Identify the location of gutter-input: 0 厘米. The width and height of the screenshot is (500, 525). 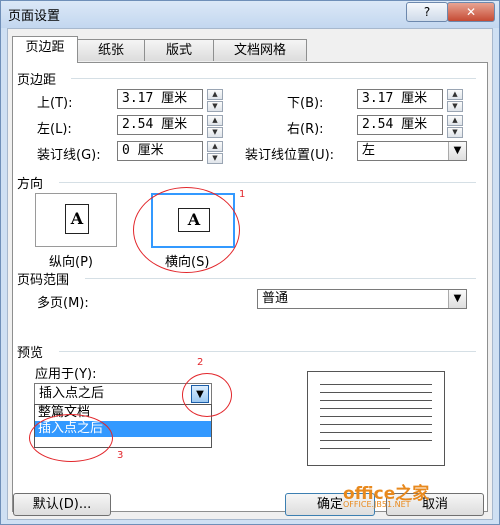
(160, 151).